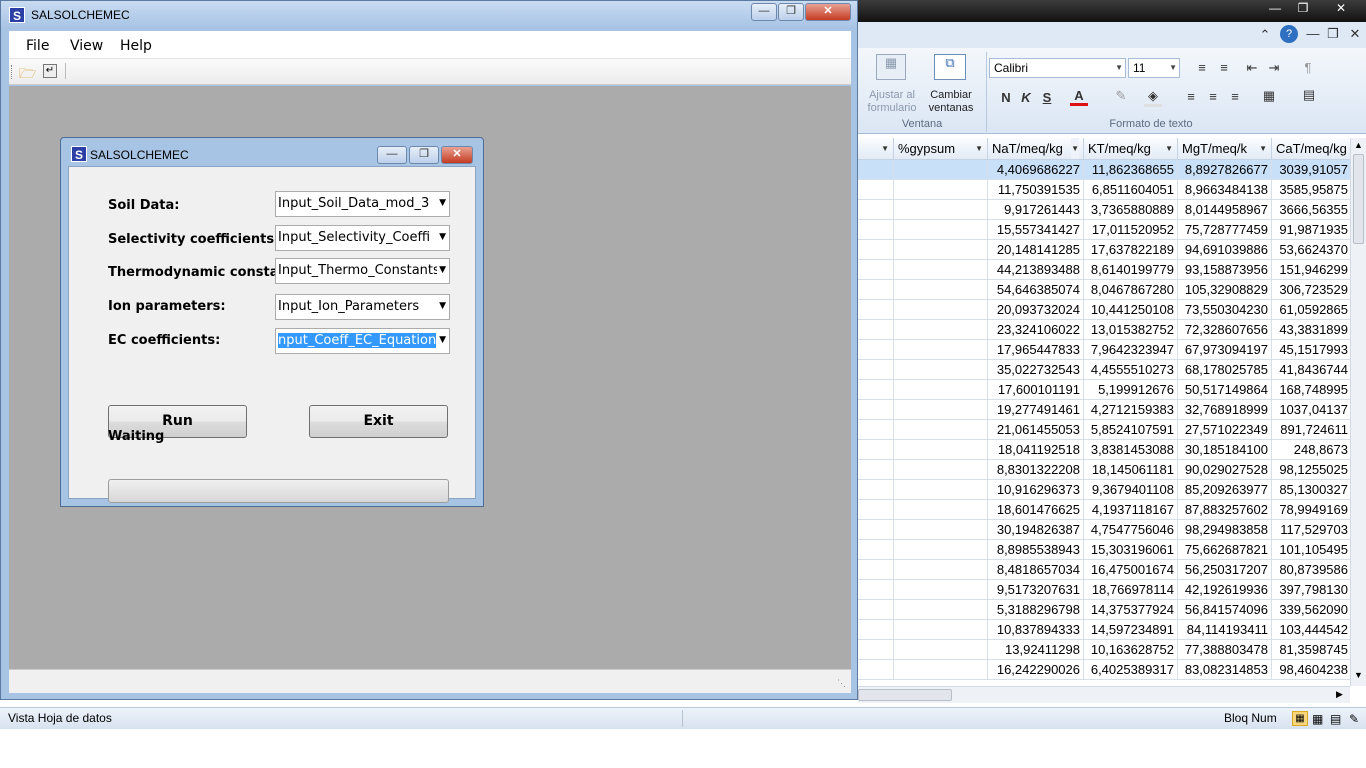 The width and height of the screenshot is (1366, 768). What do you see at coordinates (1079, 97) in the screenshot?
I see `font-color-button: A` at bounding box center [1079, 97].